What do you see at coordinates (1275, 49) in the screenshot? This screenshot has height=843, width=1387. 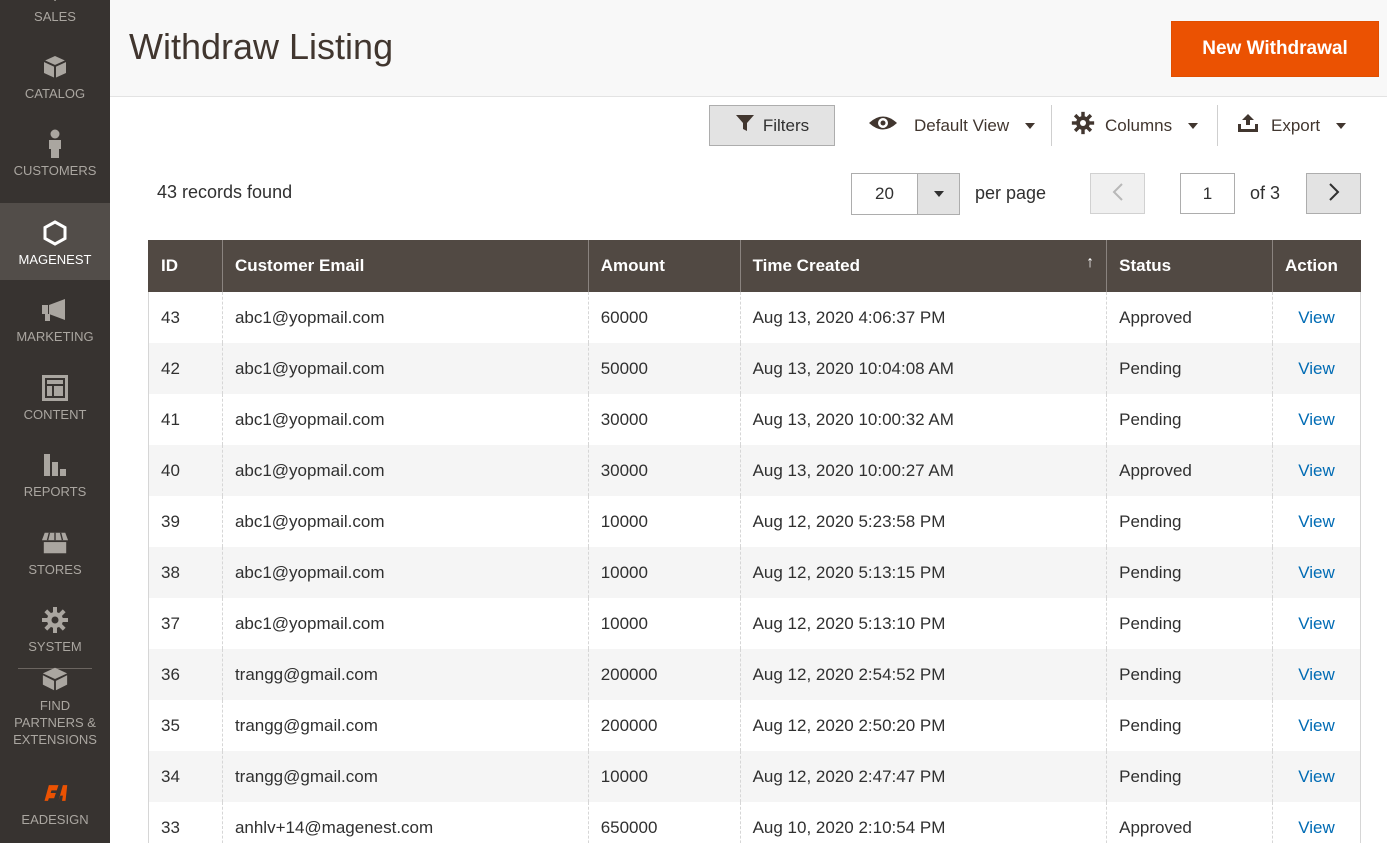 I see `new-withdrawal-button: New Withdrawal` at bounding box center [1275, 49].